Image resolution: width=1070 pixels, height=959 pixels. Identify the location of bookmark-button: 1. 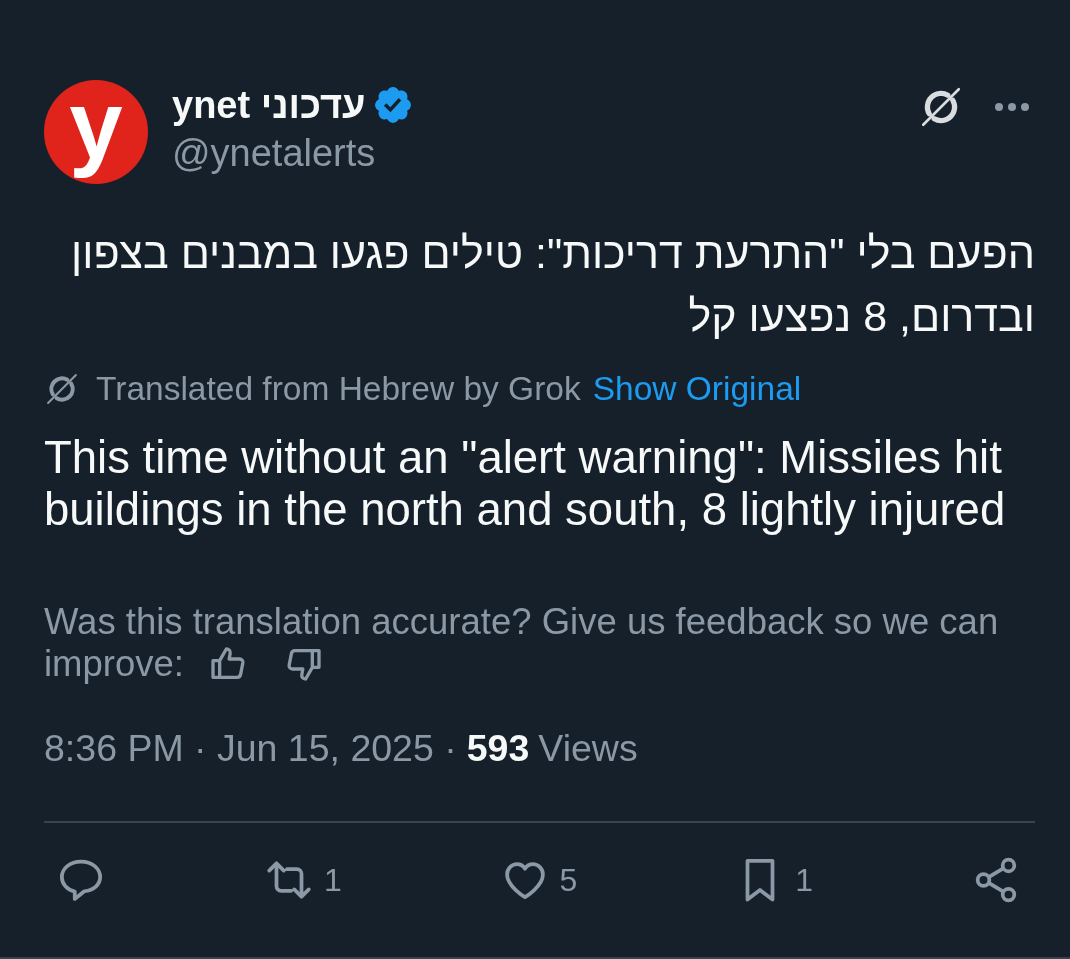
(774, 880).